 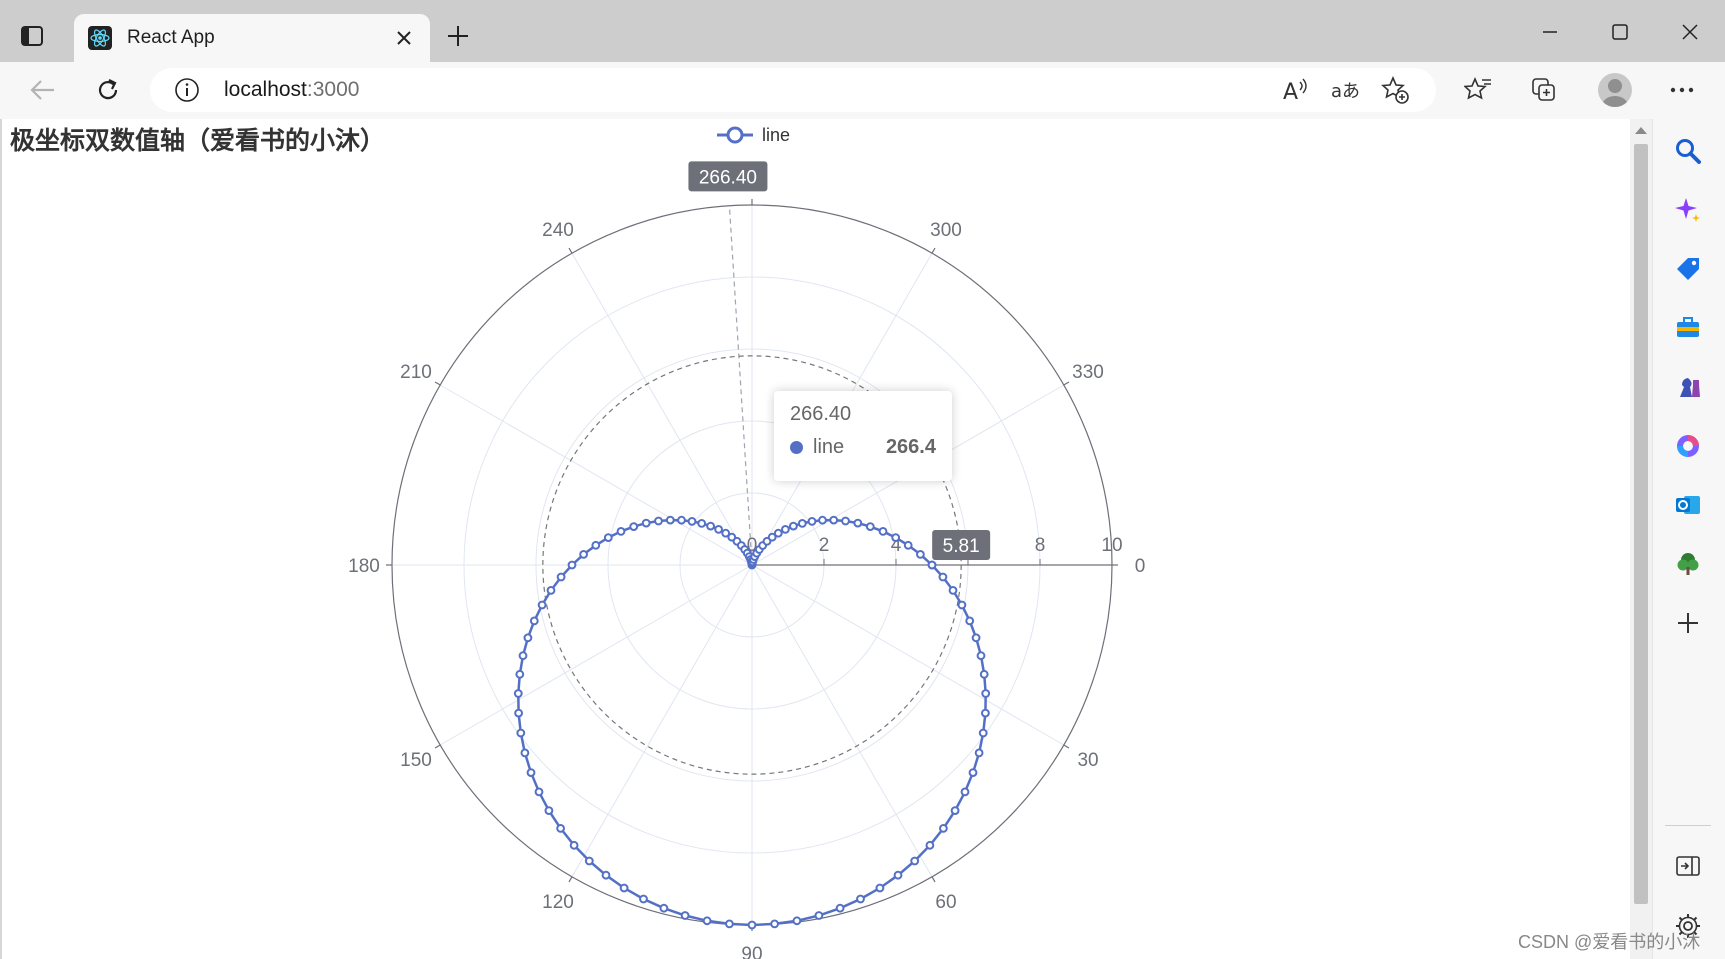 What do you see at coordinates (1395, 90) in the screenshot?
I see `add-favorite-icon` at bounding box center [1395, 90].